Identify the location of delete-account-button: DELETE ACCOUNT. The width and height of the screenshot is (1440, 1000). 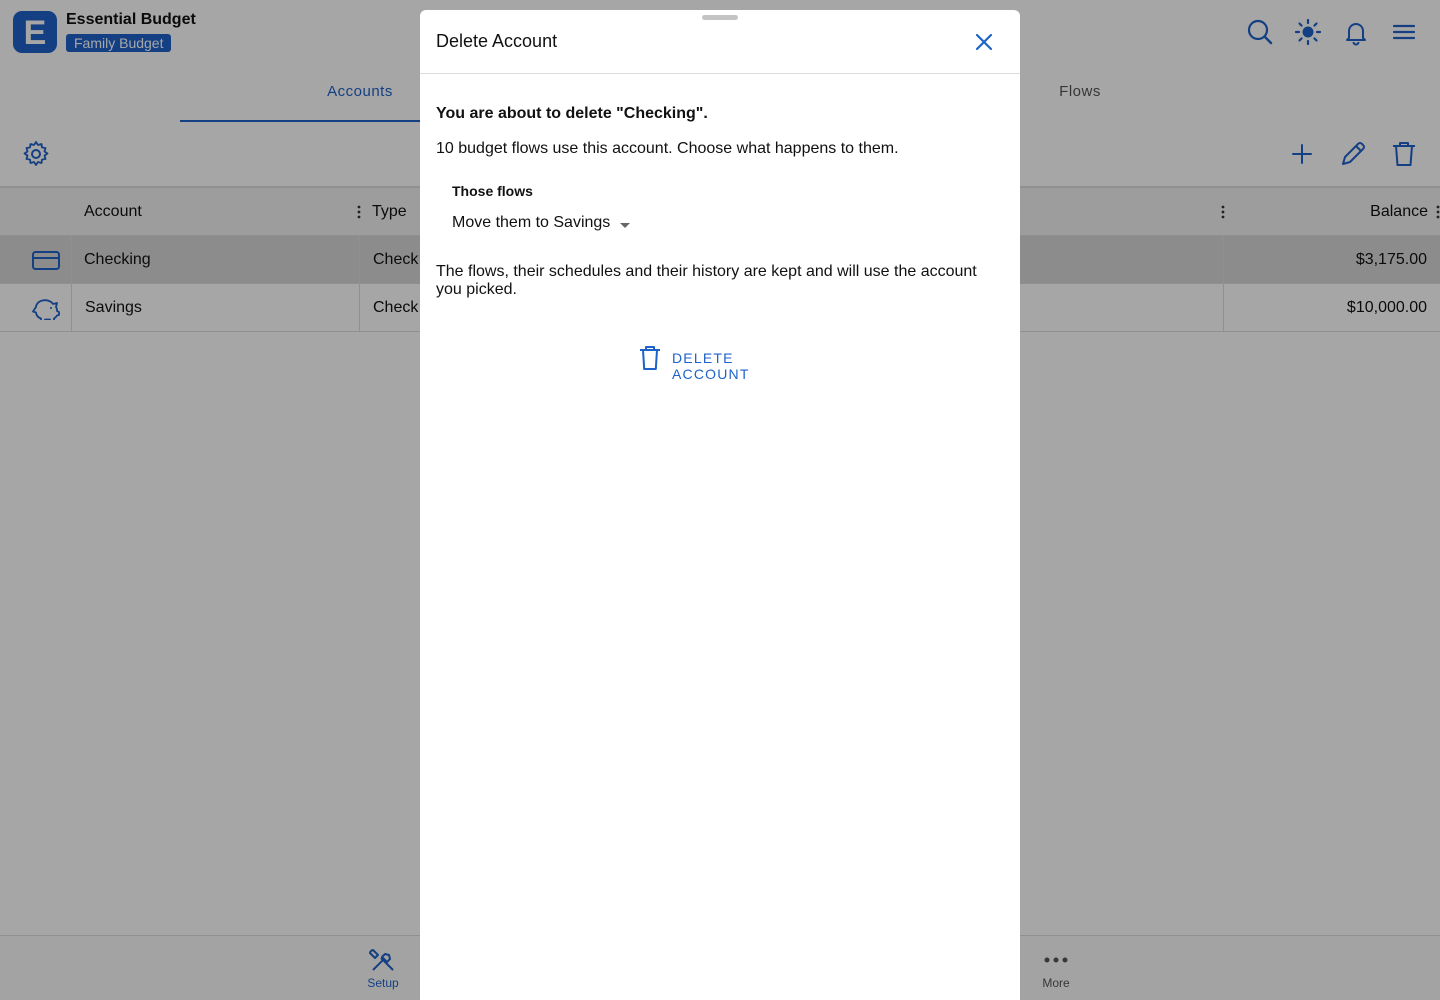
(724, 361).